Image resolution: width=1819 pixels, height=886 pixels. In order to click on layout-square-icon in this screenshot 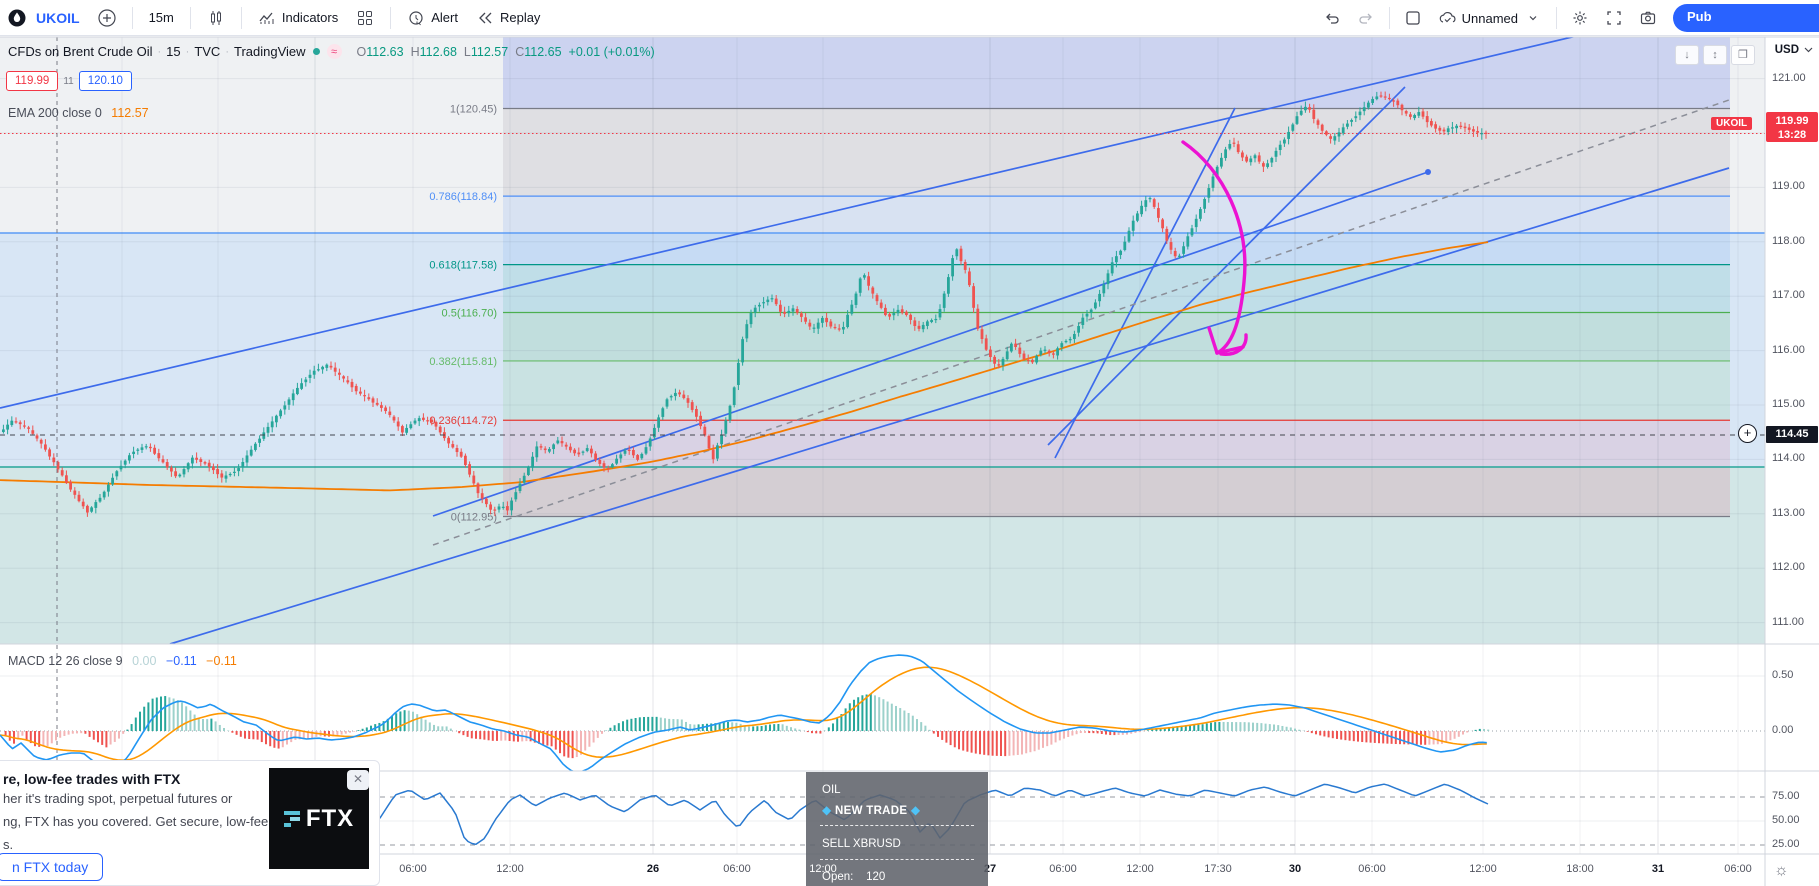, I will do `click(1413, 18)`.